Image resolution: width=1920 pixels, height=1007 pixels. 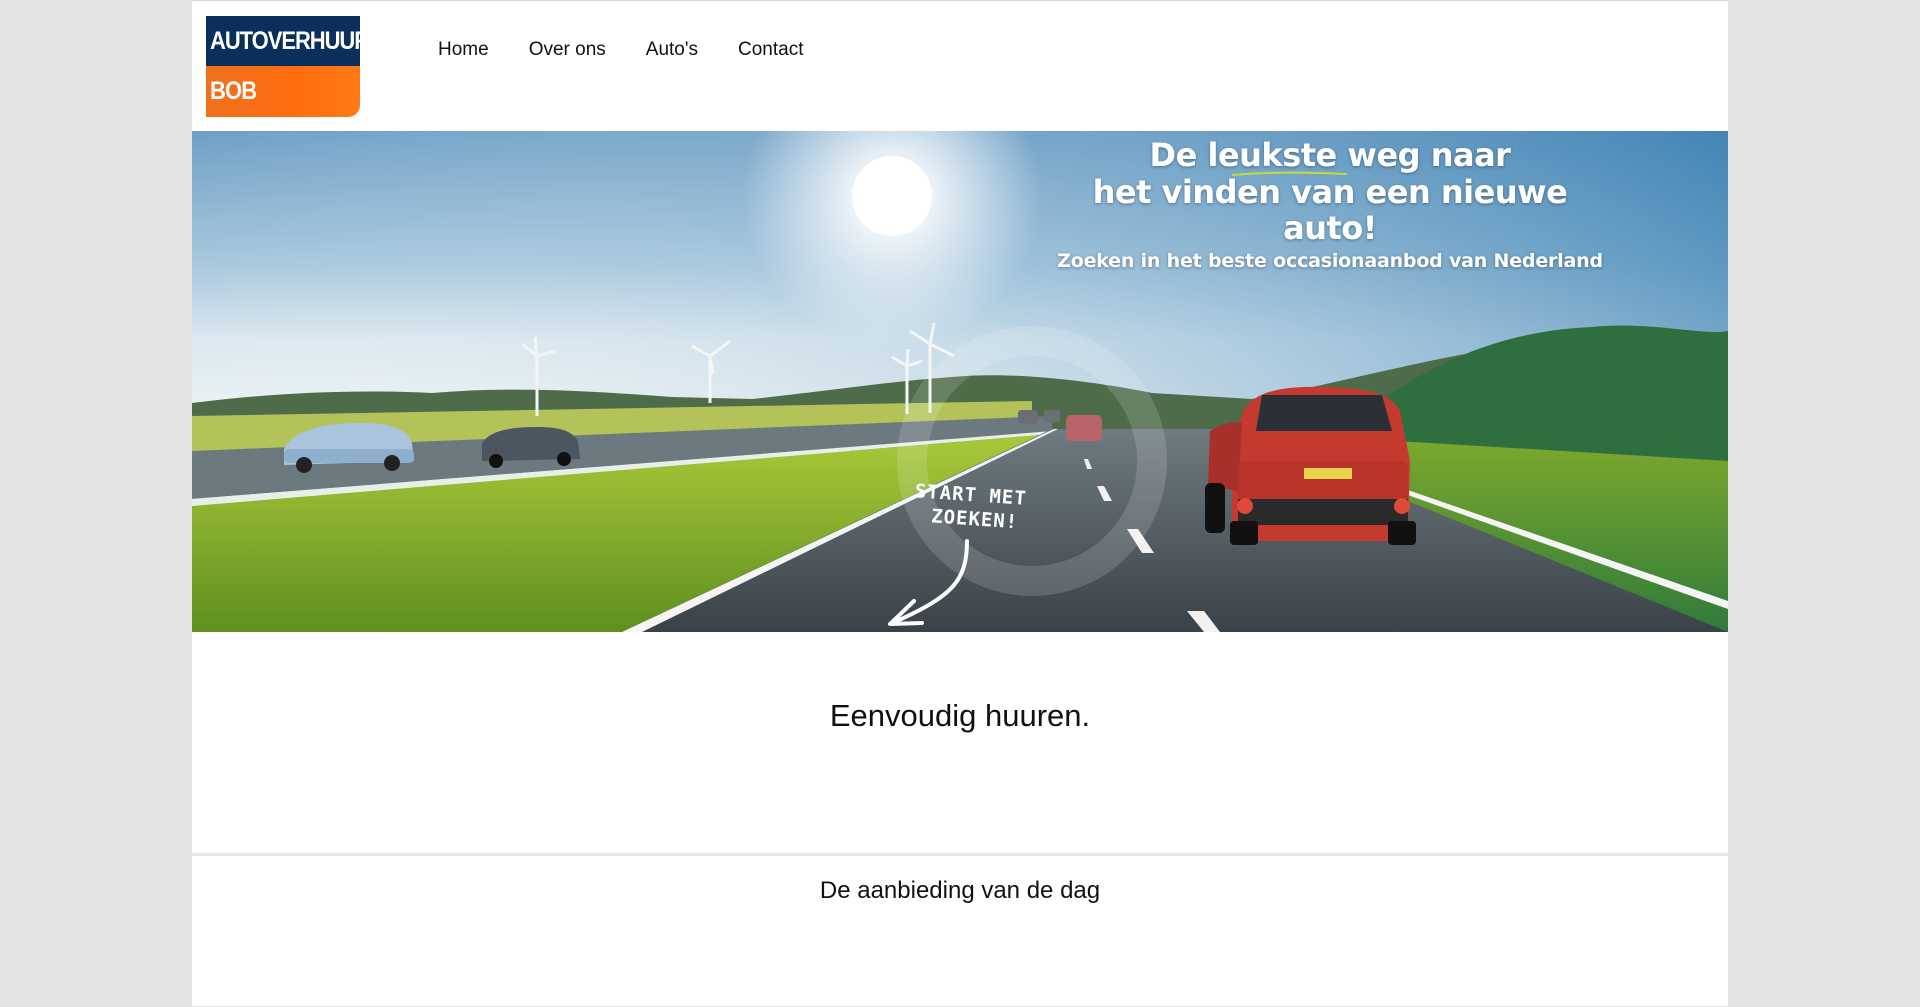 What do you see at coordinates (283, 91) in the screenshot?
I see `logo-bottom-band: BOB` at bounding box center [283, 91].